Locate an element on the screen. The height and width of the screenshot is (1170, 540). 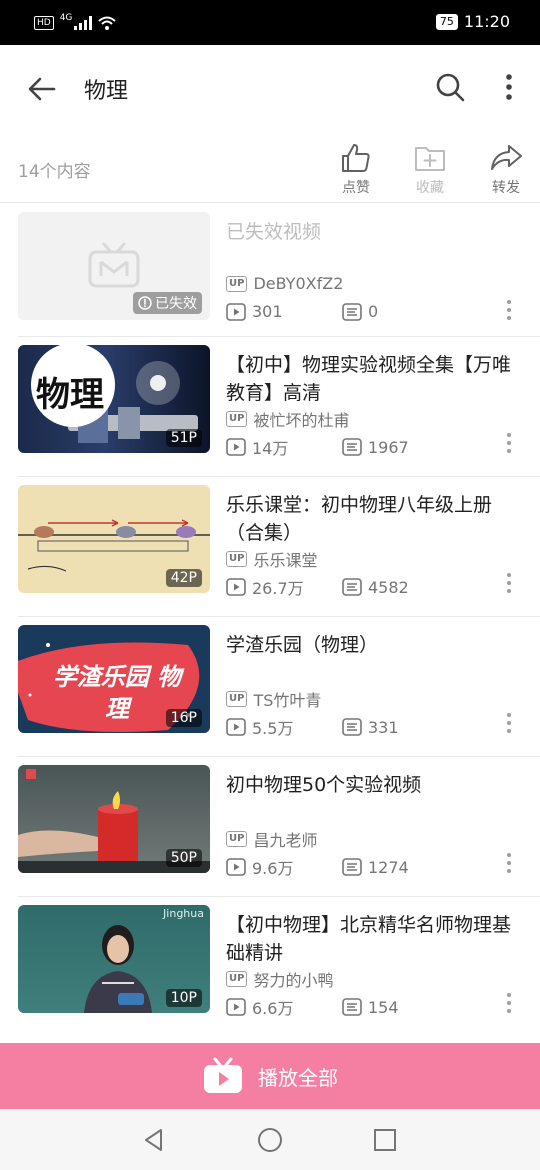
like-button: 点赞 is located at coordinates (356, 169).